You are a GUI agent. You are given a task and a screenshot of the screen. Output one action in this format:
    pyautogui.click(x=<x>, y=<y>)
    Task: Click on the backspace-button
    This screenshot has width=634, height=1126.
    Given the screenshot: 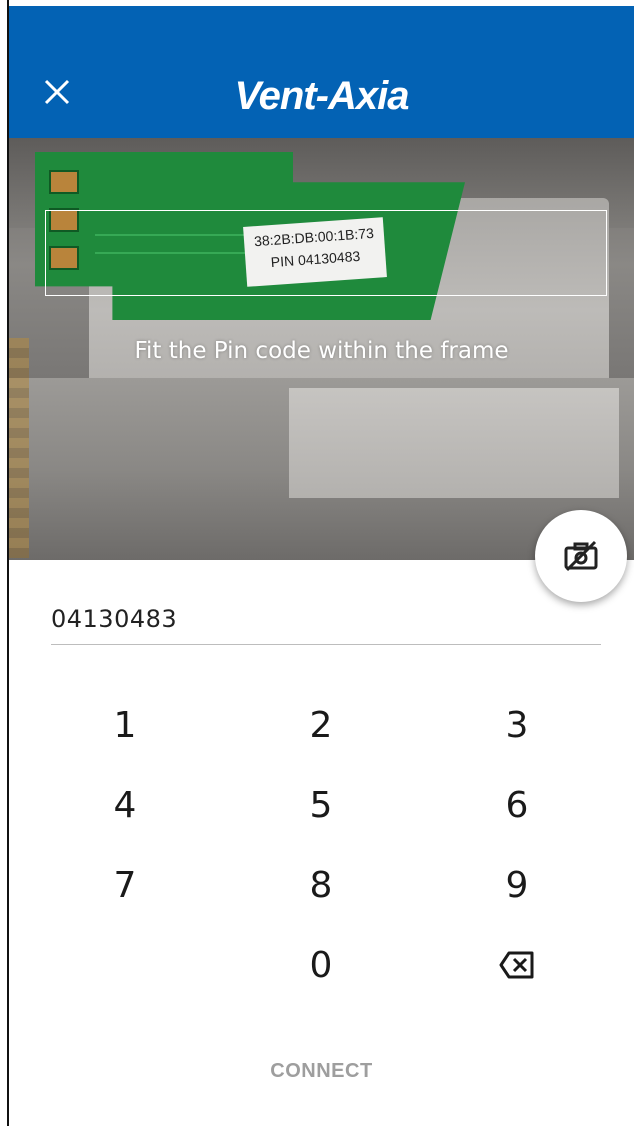 What is the action you would take?
    pyautogui.click(x=517, y=965)
    